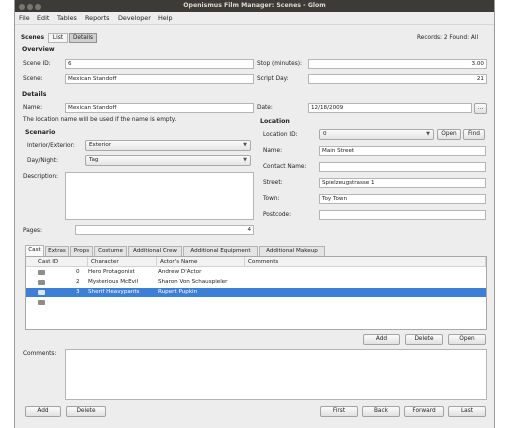  Describe the element at coordinates (43, 411) in the screenshot. I see `record-add-button: Add` at that location.